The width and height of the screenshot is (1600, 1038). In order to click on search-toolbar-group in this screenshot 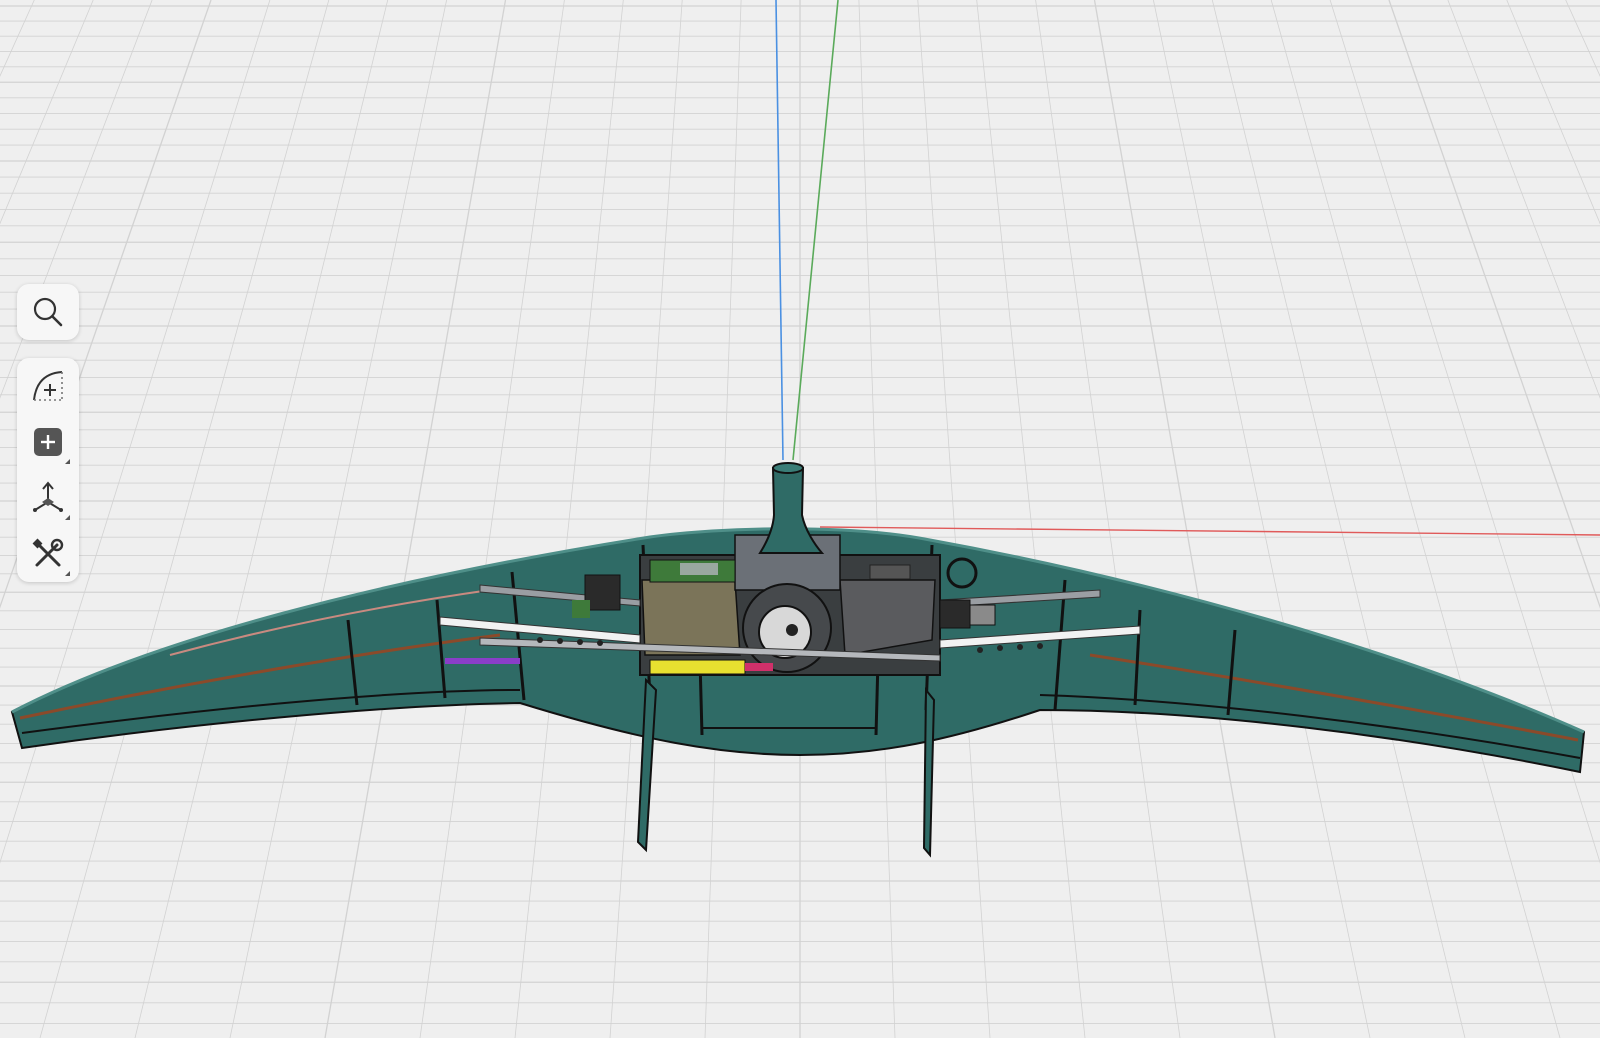, I will do `click(48, 312)`.